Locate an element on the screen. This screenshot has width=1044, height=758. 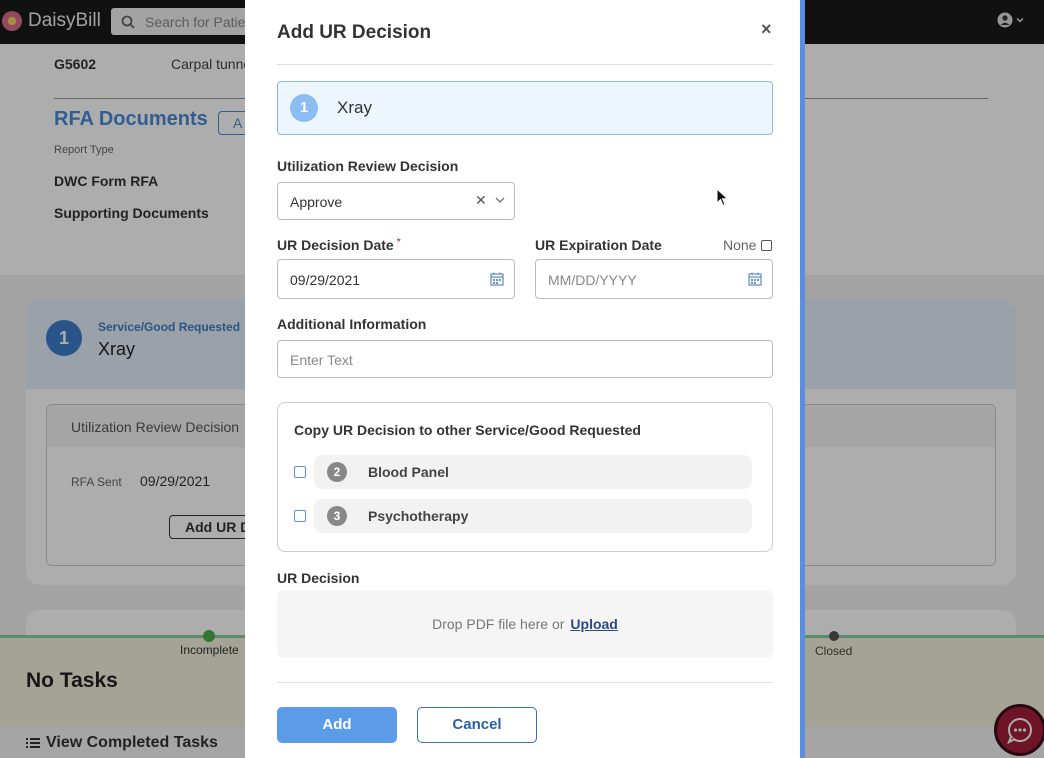
chevron-down-icon is located at coordinates (500, 200).